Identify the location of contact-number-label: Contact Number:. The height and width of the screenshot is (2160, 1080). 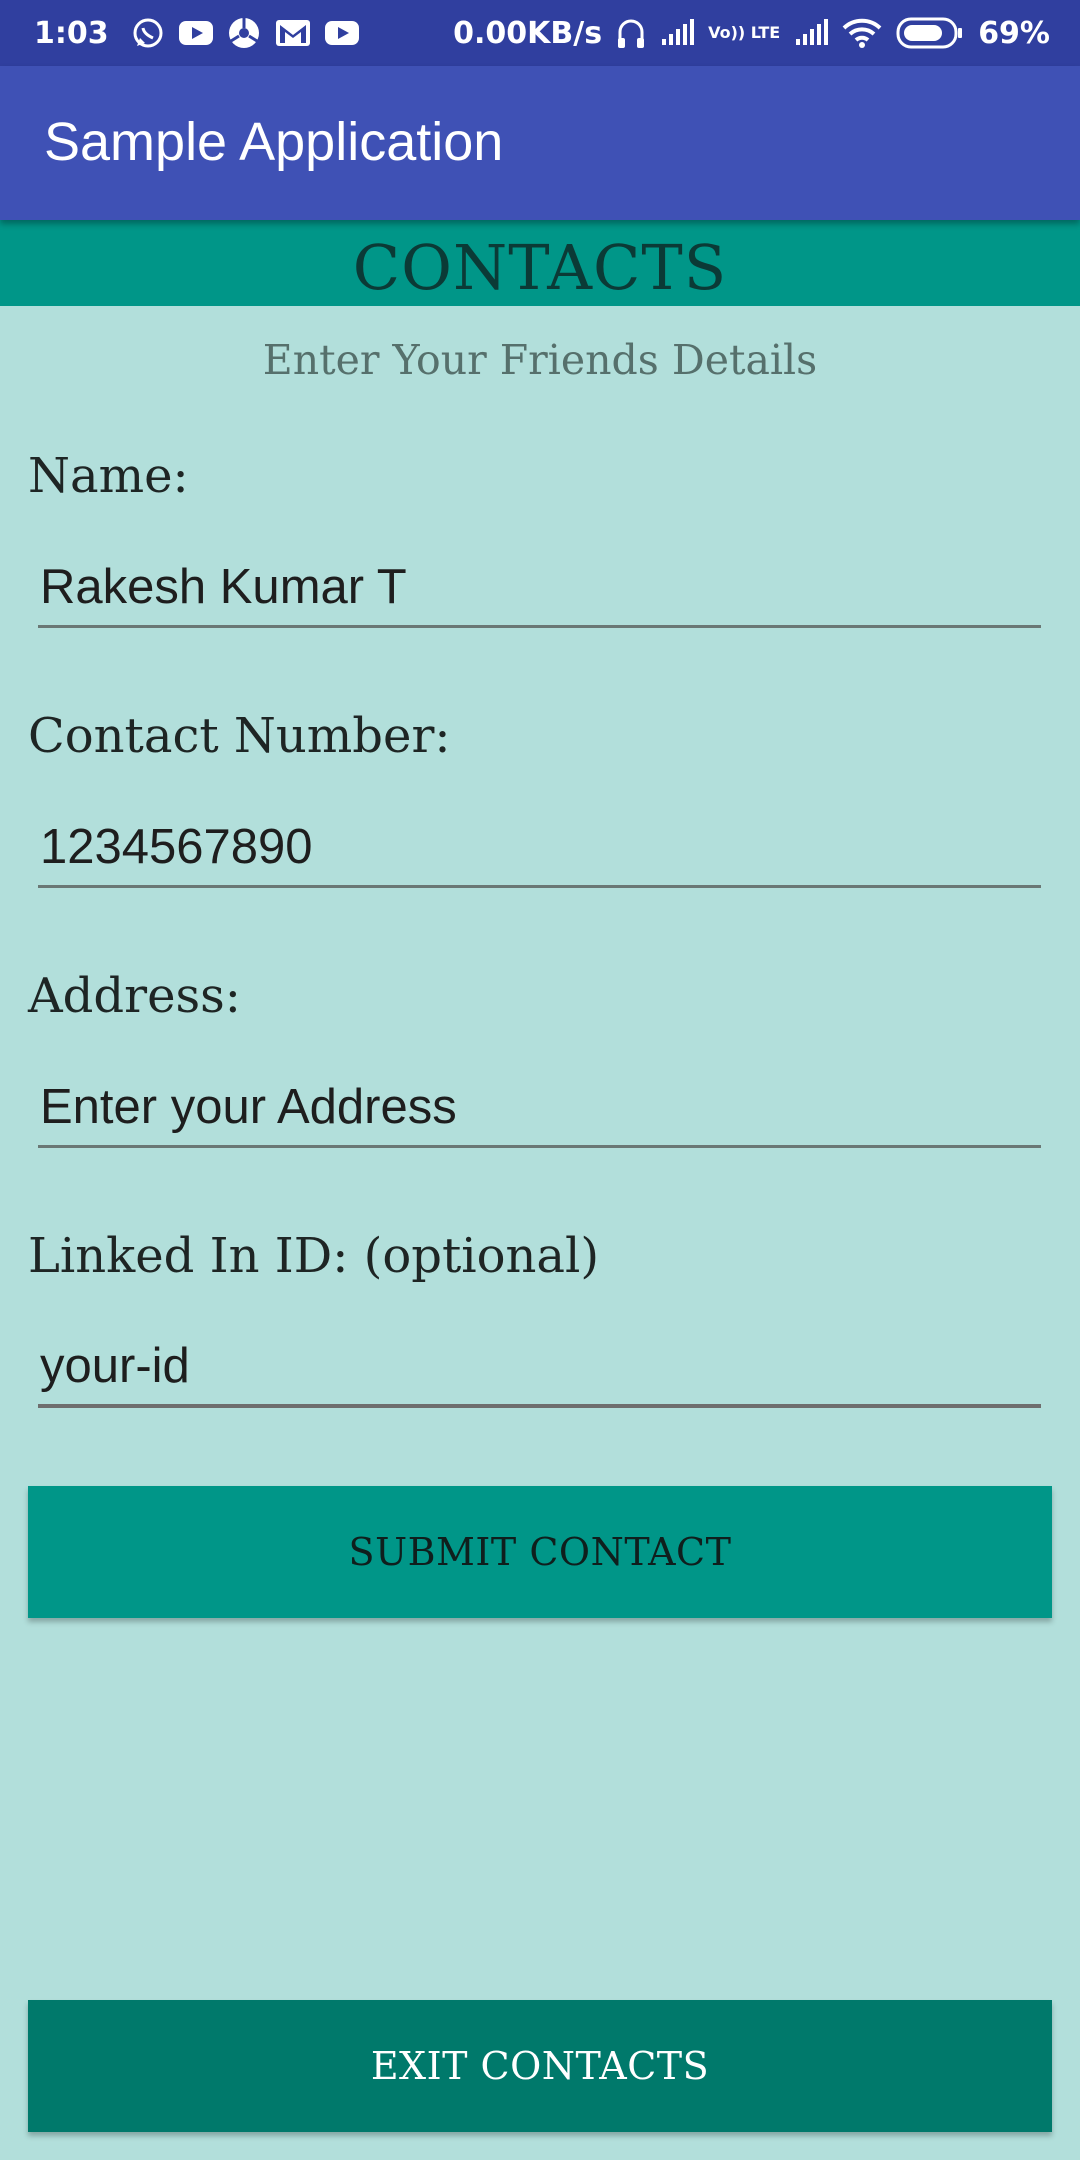
(239, 736).